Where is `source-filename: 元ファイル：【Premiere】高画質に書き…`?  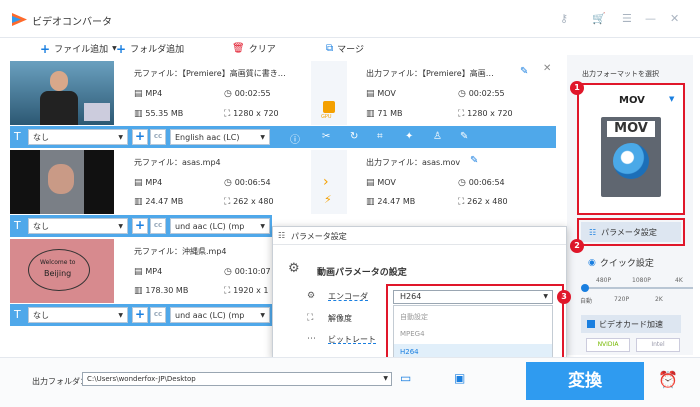 source-filename: 元ファイル：【Premiere】高画質に書き… is located at coordinates (210, 73).